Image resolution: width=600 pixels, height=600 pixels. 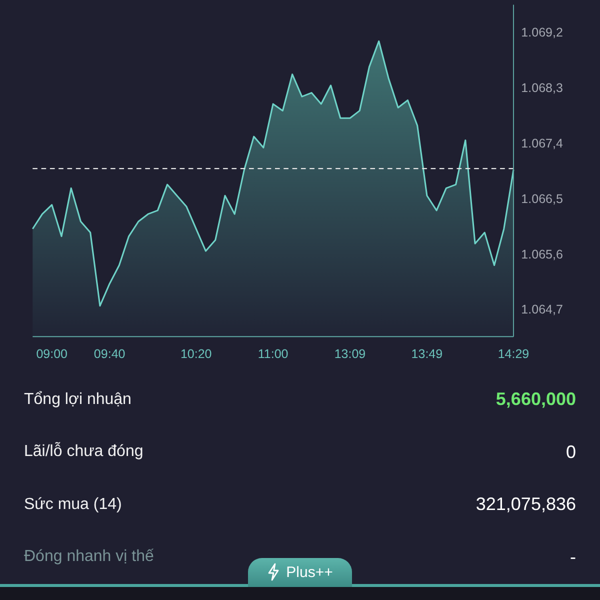 I want to click on stat-label: Sức mua (14), so click(x=73, y=505).